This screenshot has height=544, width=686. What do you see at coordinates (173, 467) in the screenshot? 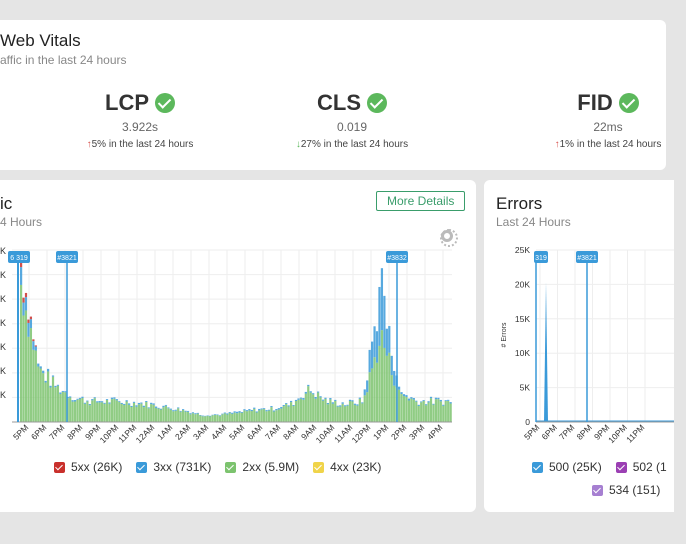
I see `legend-3xx: 3xx (731K)` at bounding box center [173, 467].